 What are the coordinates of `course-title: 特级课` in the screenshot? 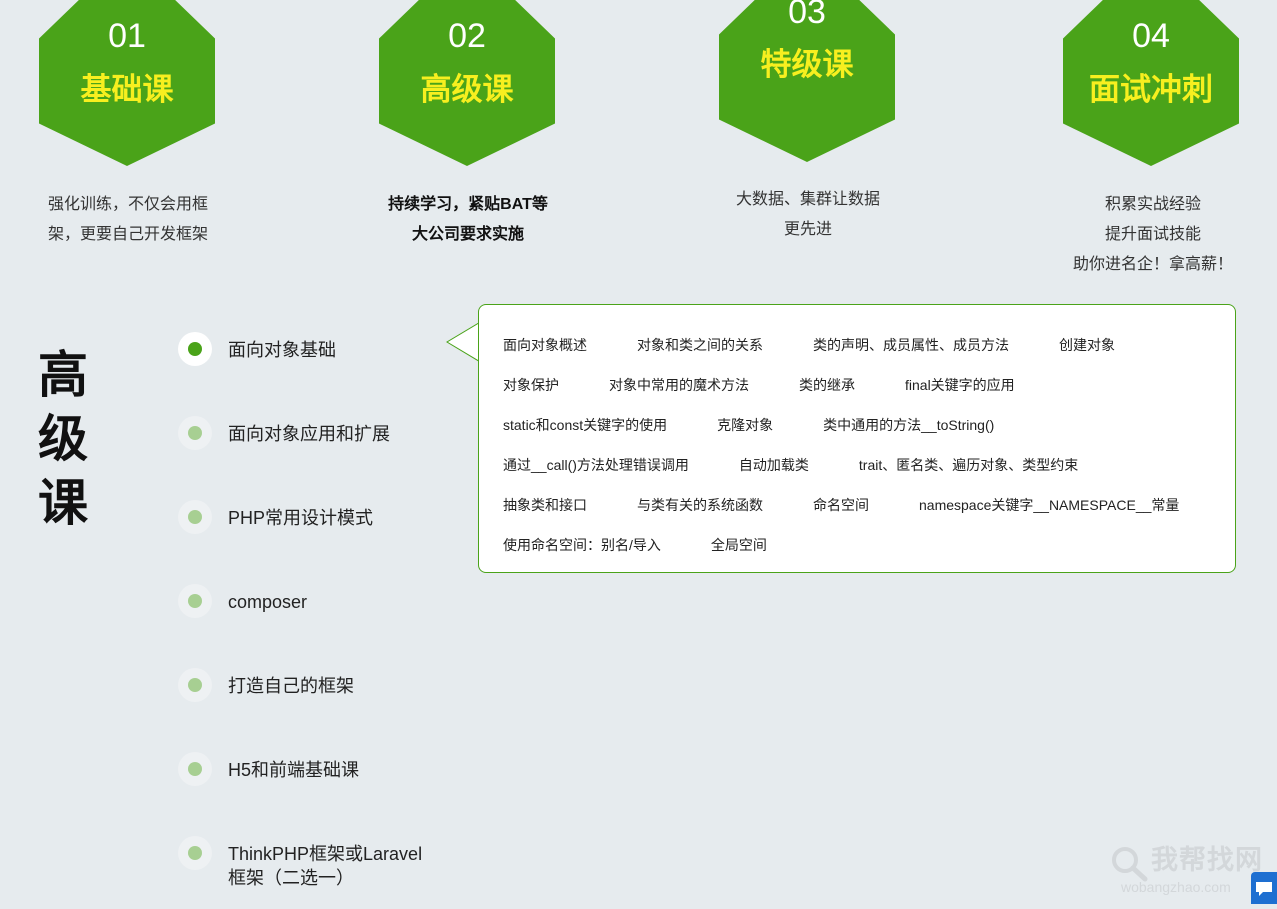 It's located at (807, 64).